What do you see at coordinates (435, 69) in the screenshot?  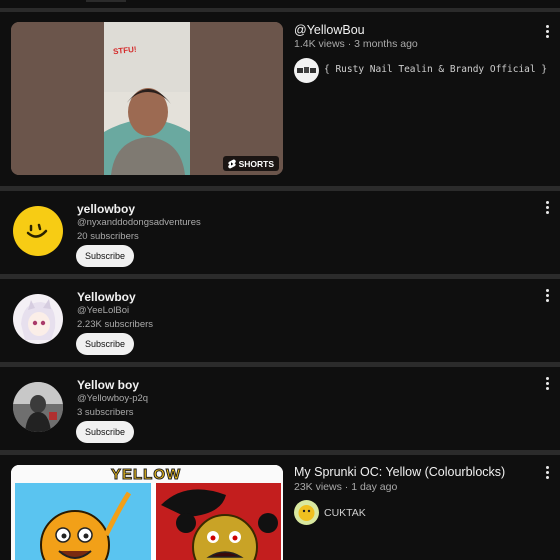 I see `channel-name: { Rusty Nail Tealin & Brandy Official }` at bounding box center [435, 69].